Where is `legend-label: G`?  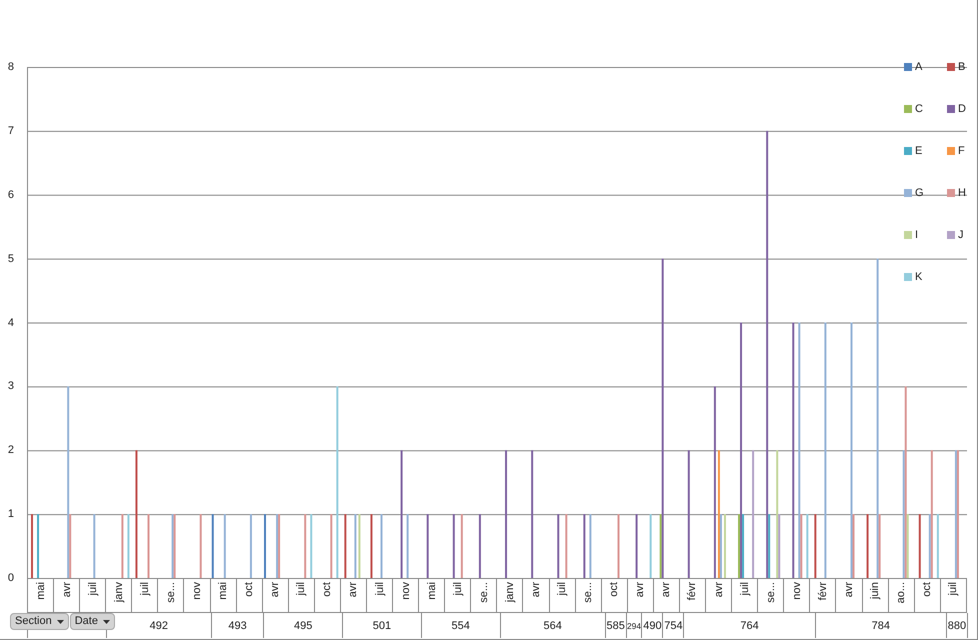 legend-label: G is located at coordinates (919, 193).